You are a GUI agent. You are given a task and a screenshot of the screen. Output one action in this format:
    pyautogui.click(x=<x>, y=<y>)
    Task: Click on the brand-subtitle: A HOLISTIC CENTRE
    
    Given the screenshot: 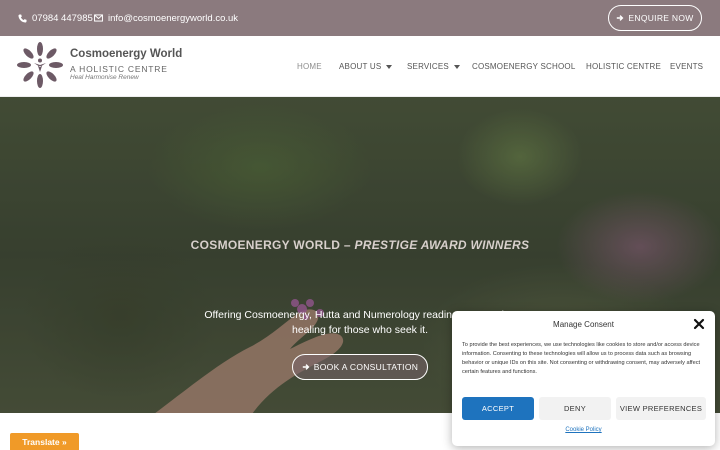 What is the action you would take?
    pyautogui.click(x=119, y=69)
    